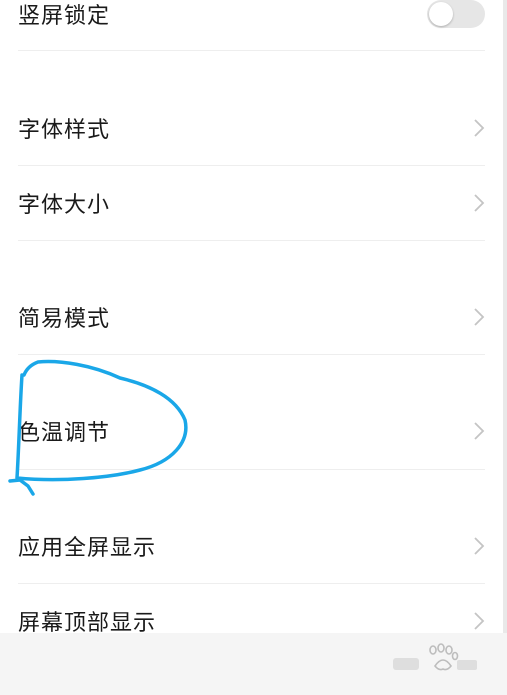  What do you see at coordinates (64, 16) in the screenshot?
I see `settings-row-label: 竖屏锁定` at bounding box center [64, 16].